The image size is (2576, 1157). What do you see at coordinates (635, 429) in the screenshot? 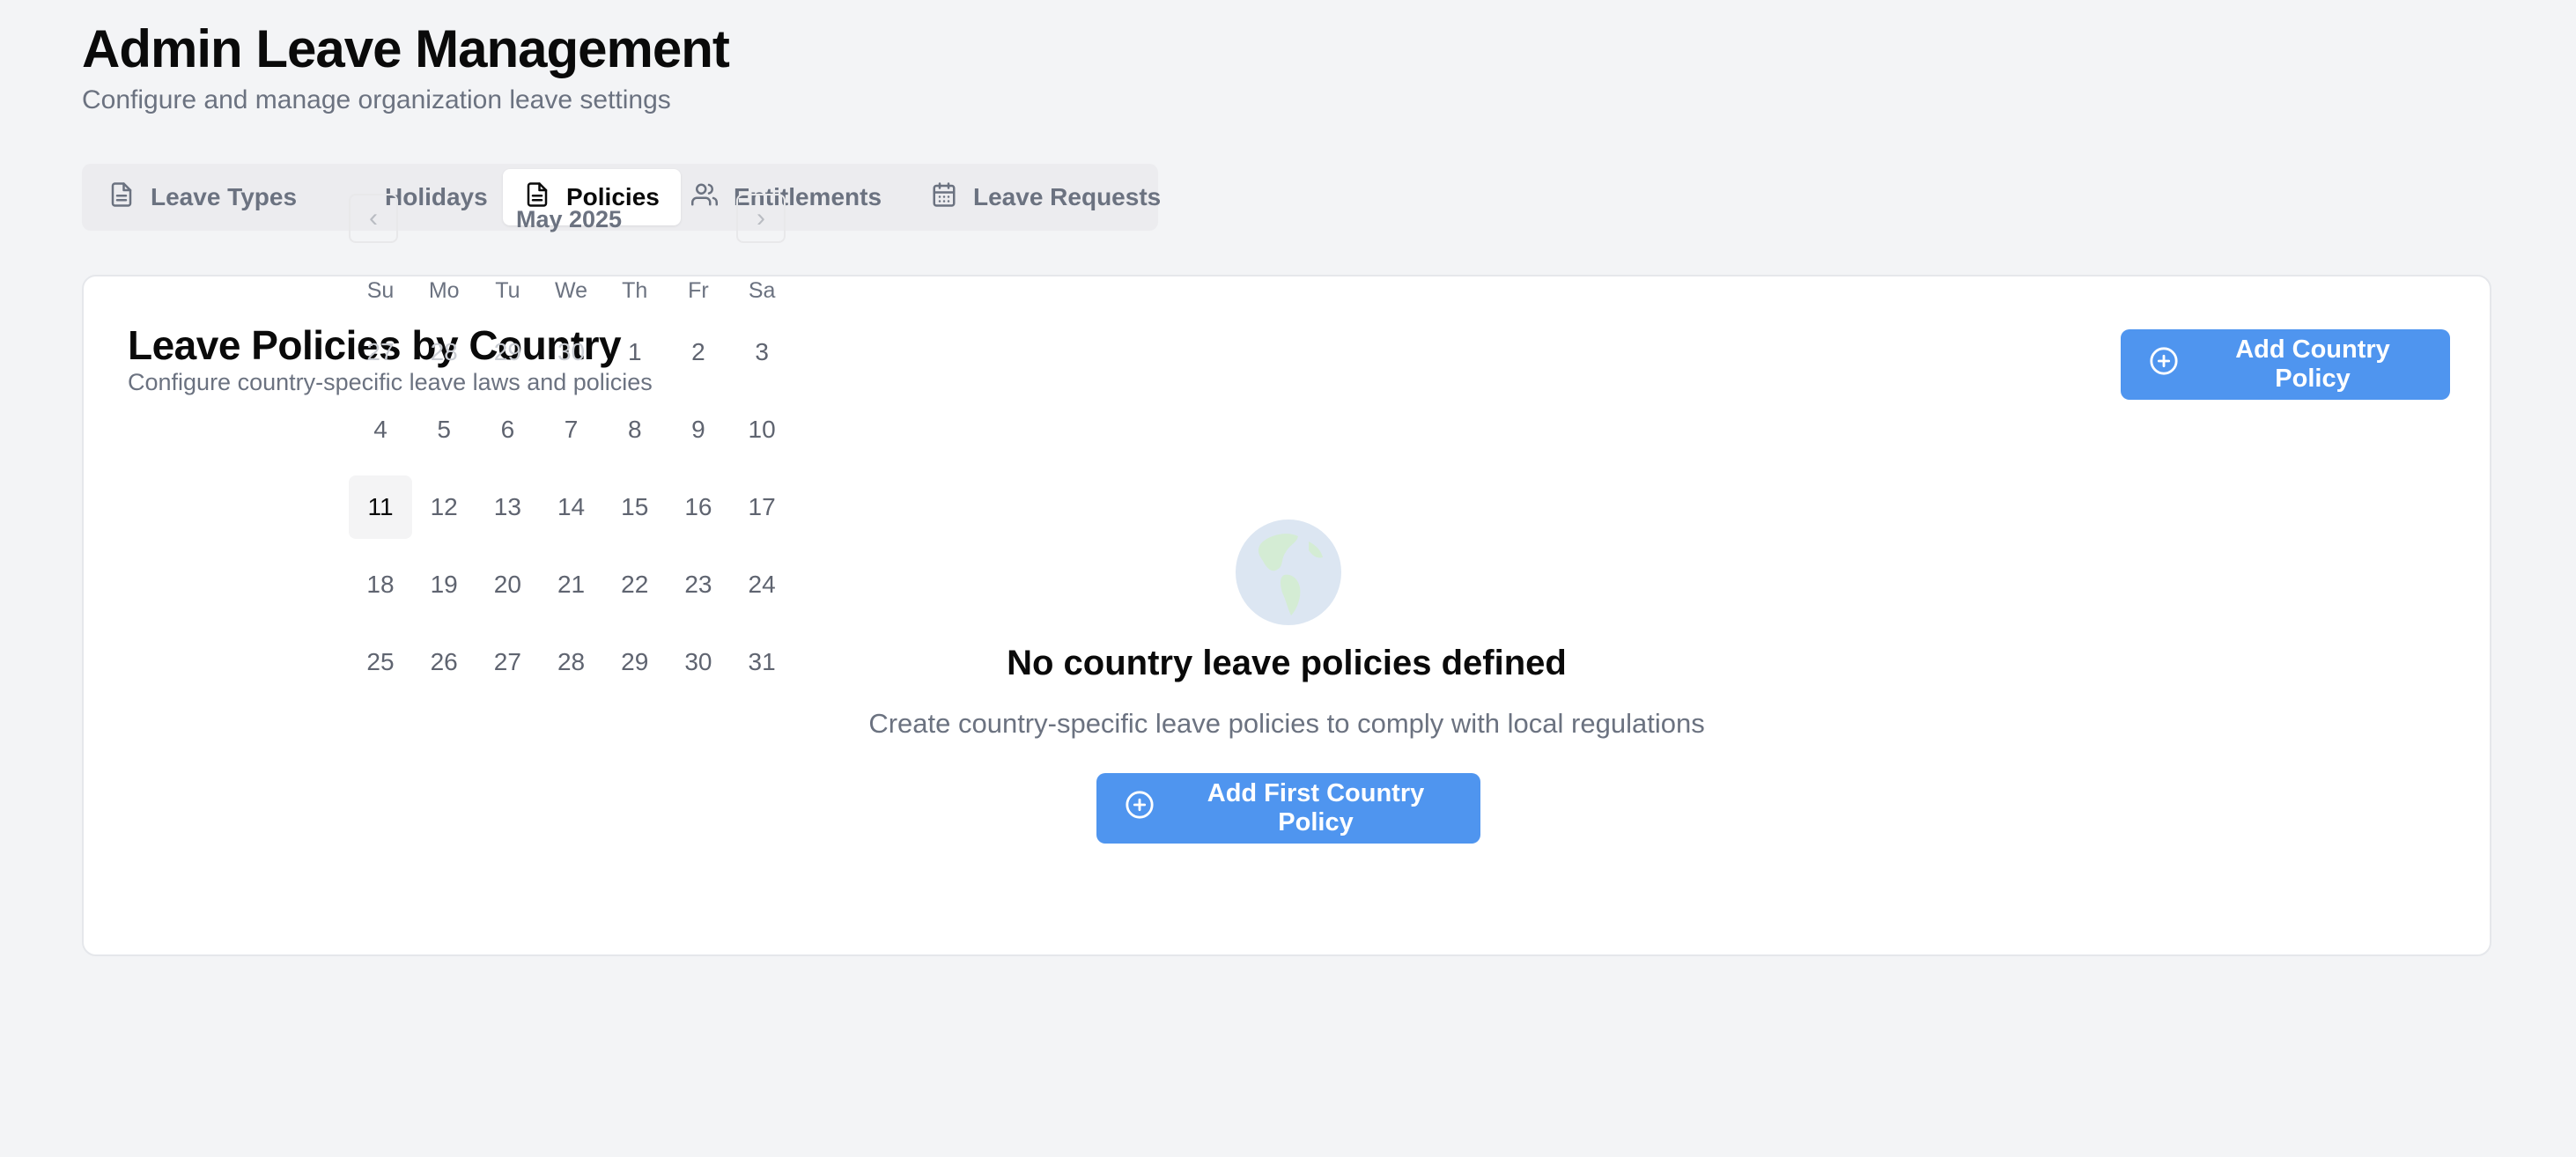
I see `calendar-day: 8` at bounding box center [635, 429].